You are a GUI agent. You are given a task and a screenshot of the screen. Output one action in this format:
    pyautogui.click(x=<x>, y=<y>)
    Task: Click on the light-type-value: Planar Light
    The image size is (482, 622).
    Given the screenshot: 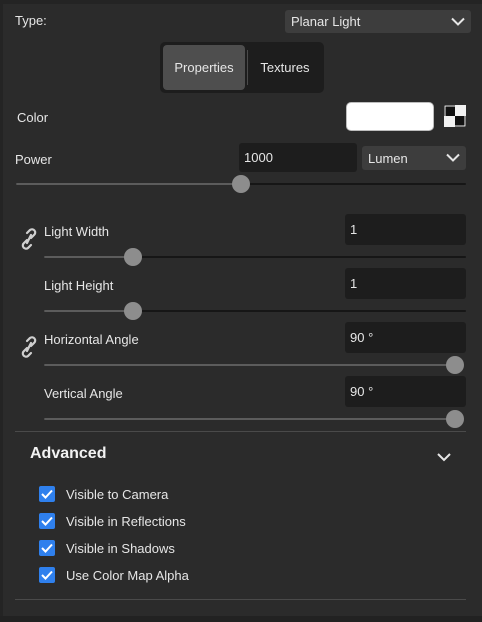 What is the action you would take?
    pyautogui.click(x=326, y=21)
    